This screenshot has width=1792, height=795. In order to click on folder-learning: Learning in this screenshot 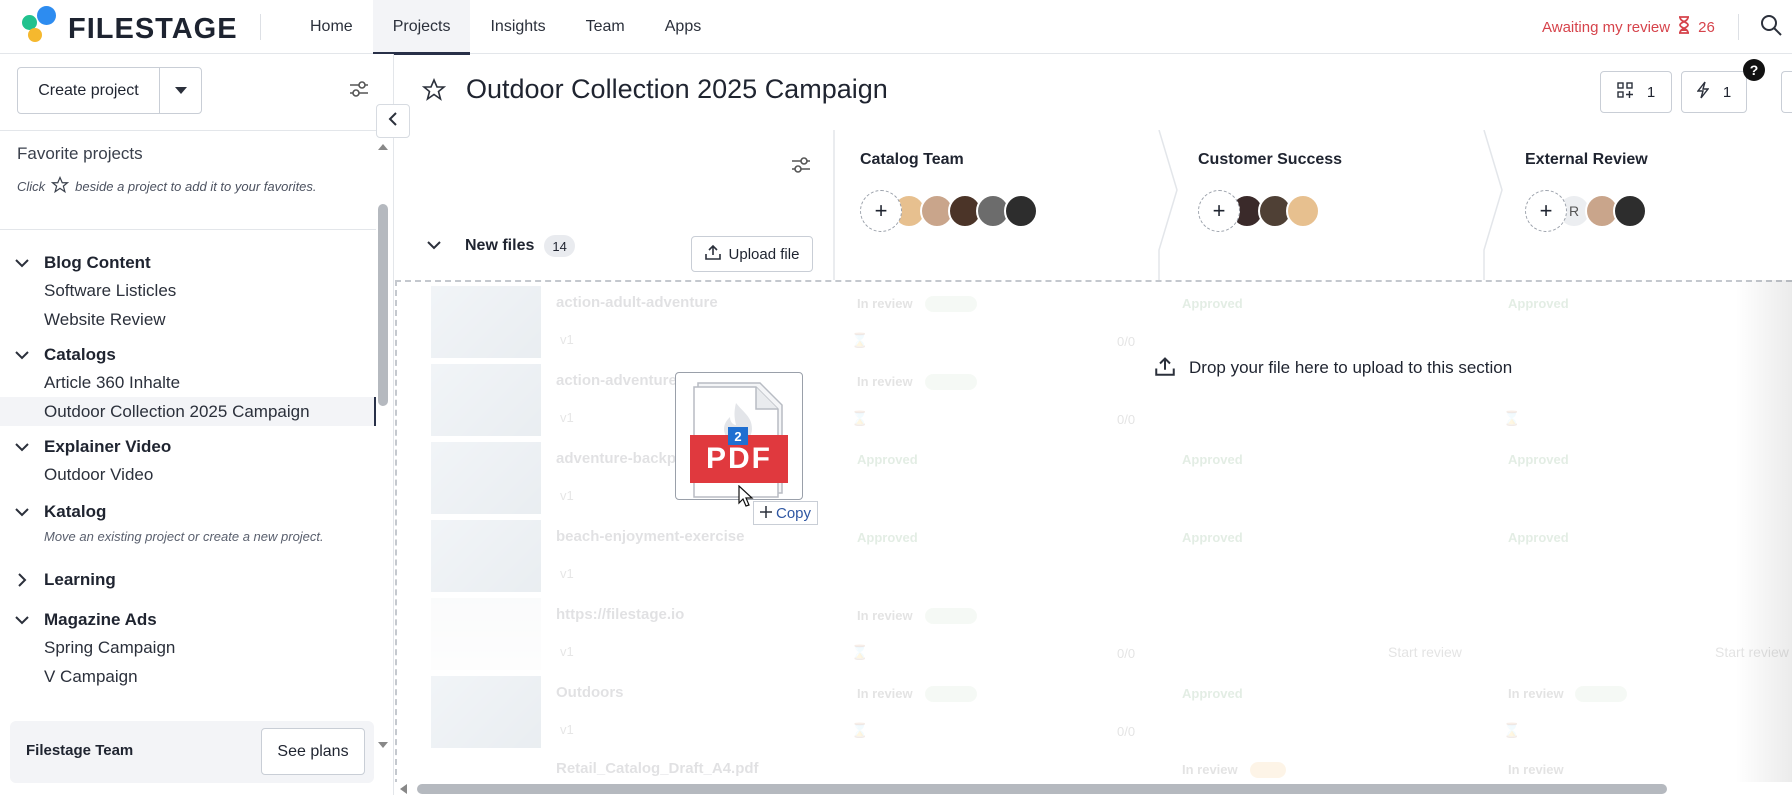, I will do `click(188, 580)`.